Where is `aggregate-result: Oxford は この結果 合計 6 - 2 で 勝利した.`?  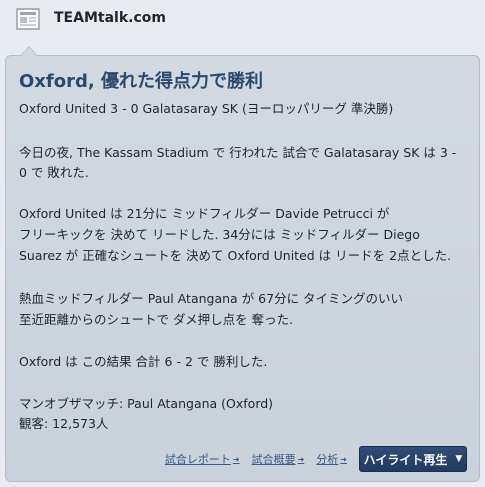
aggregate-result: Oxford は この結果 合計 6 - 2 で 勝利した. is located at coordinates (143, 361).